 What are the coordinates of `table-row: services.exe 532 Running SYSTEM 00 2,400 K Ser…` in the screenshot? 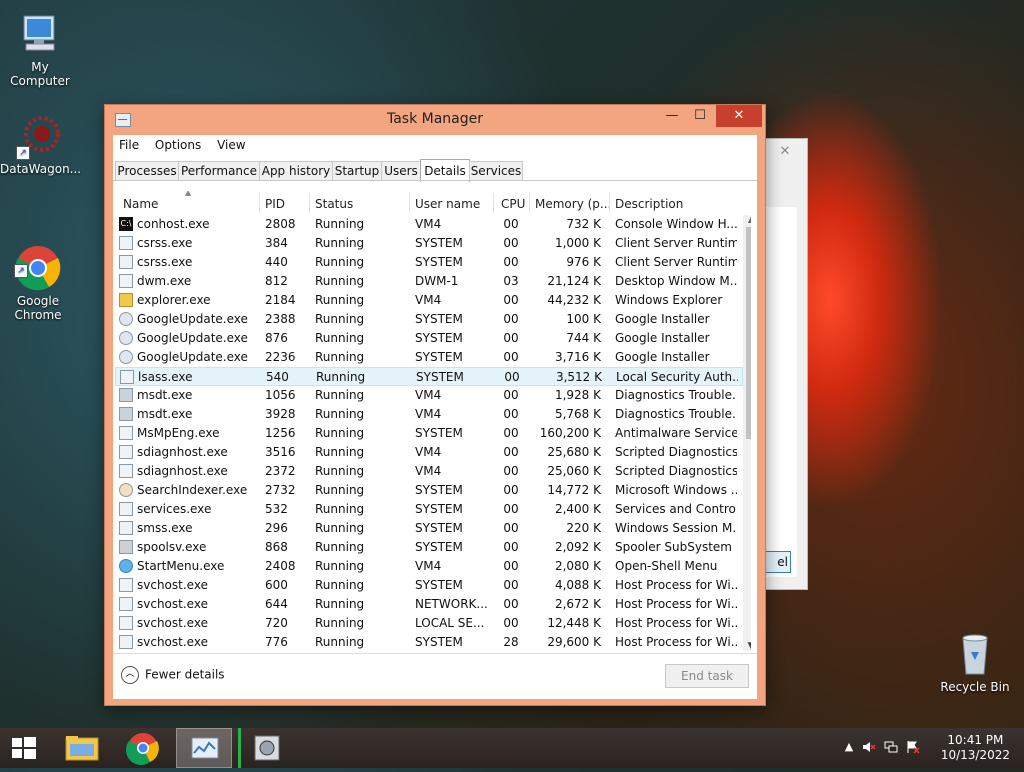 It's located at (429, 509).